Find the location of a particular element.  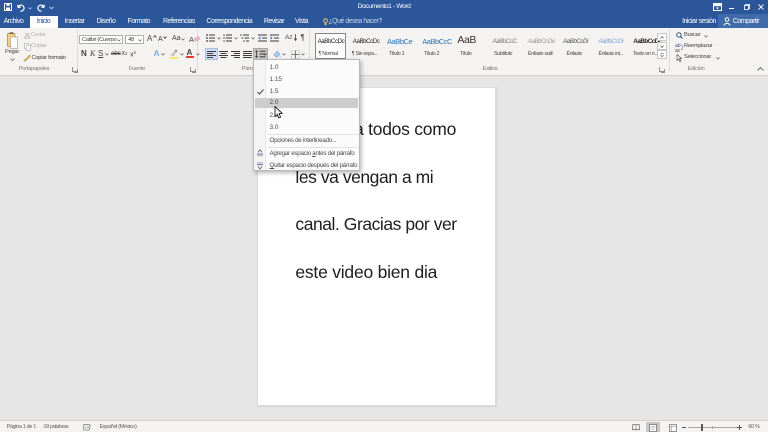

svg-text: ac is located at coordinates (678, 50).